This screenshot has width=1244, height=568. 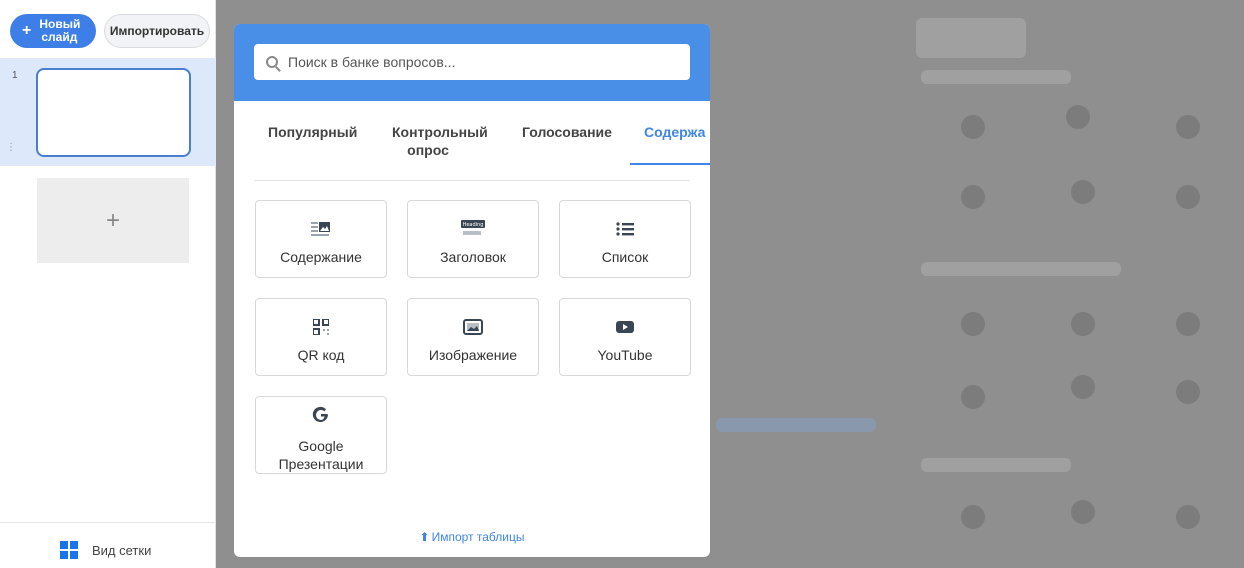 I want to click on new-slide-button: + Новый слайд, so click(x=53, y=31).